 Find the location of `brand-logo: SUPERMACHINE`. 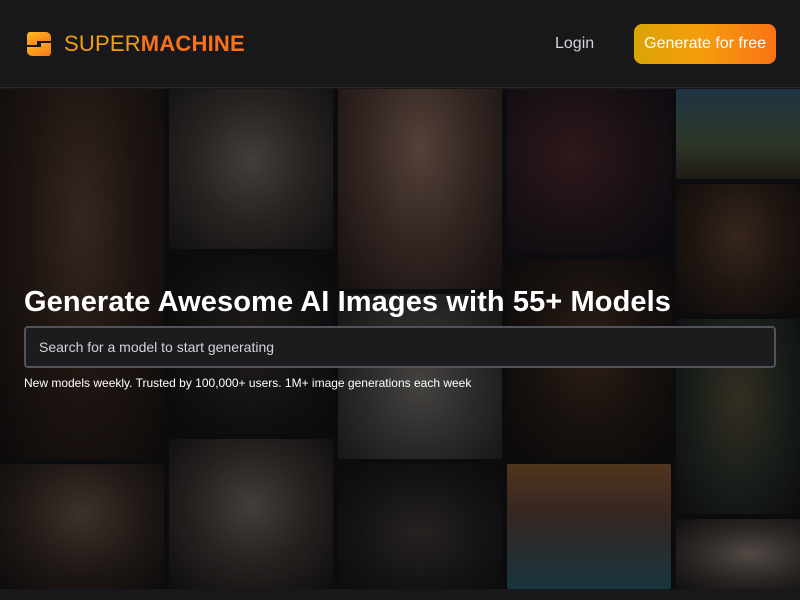

brand-logo: SUPERMACHINE is located at coordinates (134, 44).